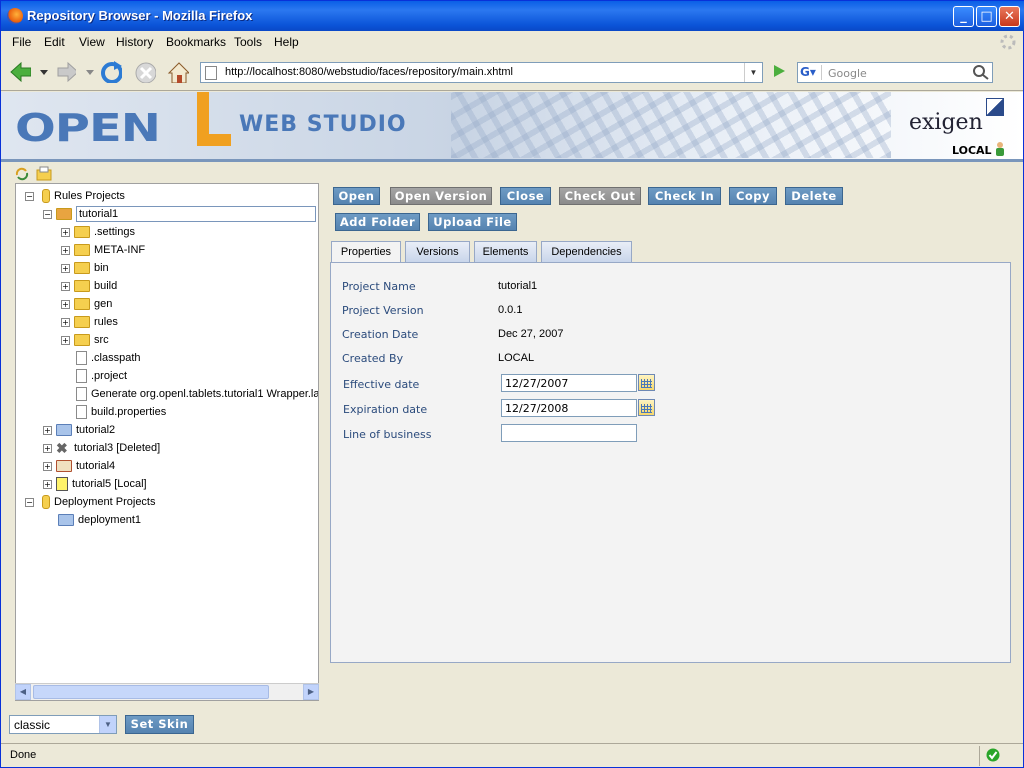  What do you see at coordinates (99, 521) in the screenshot?
I see `tree-node-deployment1: deployment1` at bounding box center [99, 521].